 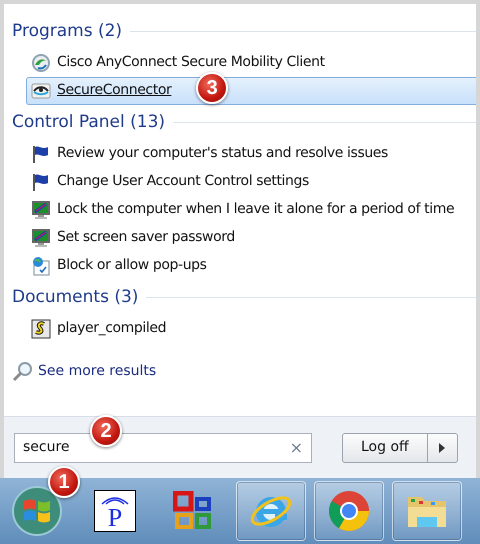 What do you see at coordinates (296, 448) in the screenshot?
I see `clear-button: ×` at bounding box center [296, 448].